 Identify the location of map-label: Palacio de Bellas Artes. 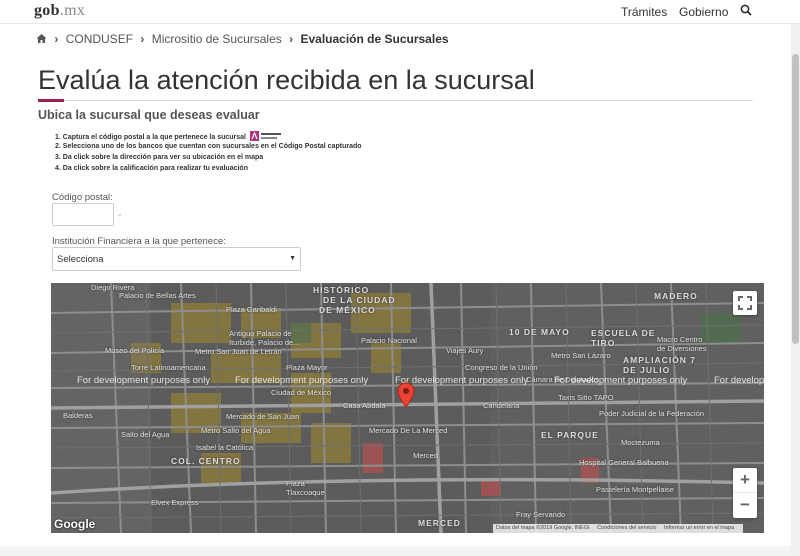
(157, 295).